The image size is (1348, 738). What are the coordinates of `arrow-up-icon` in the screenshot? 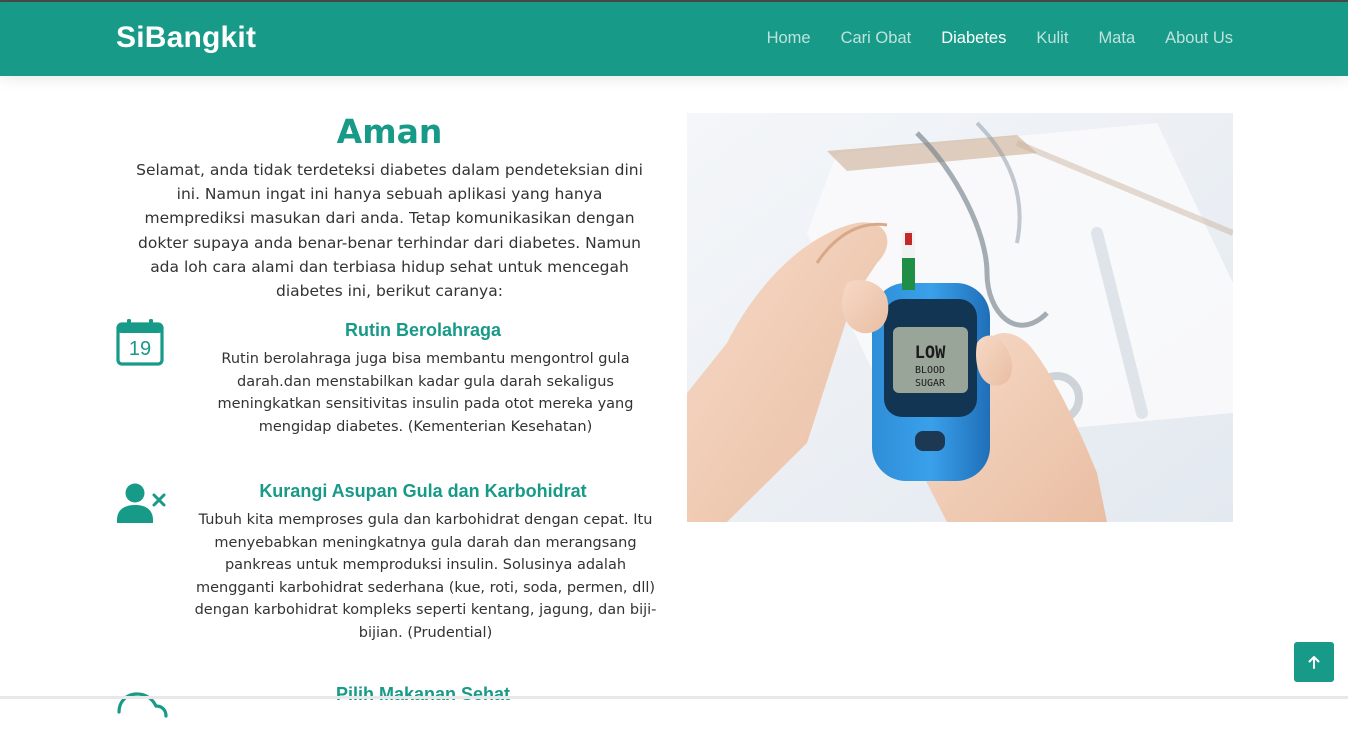 It's located at (1314, 662).